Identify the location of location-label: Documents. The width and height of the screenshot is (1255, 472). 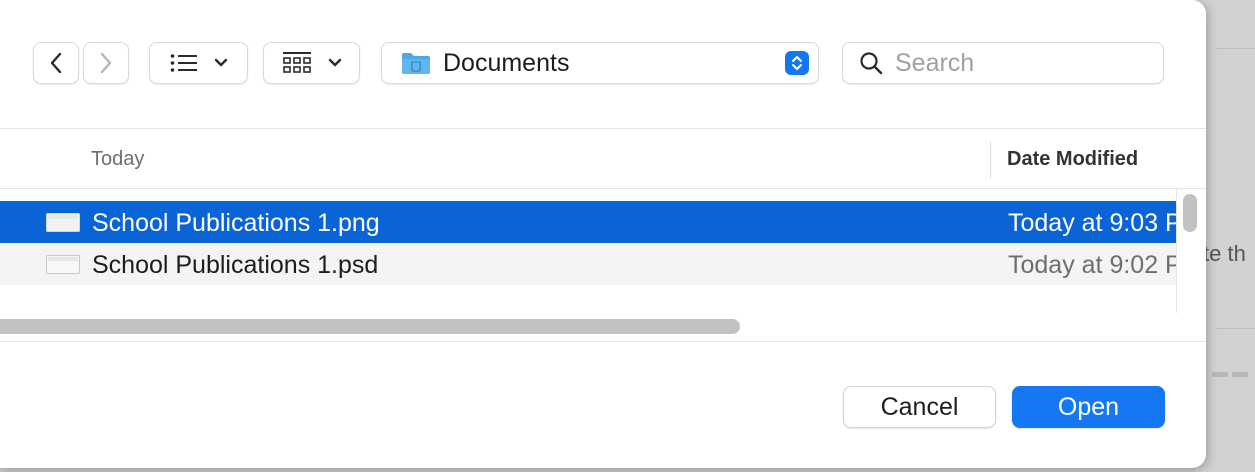
(506, 62).